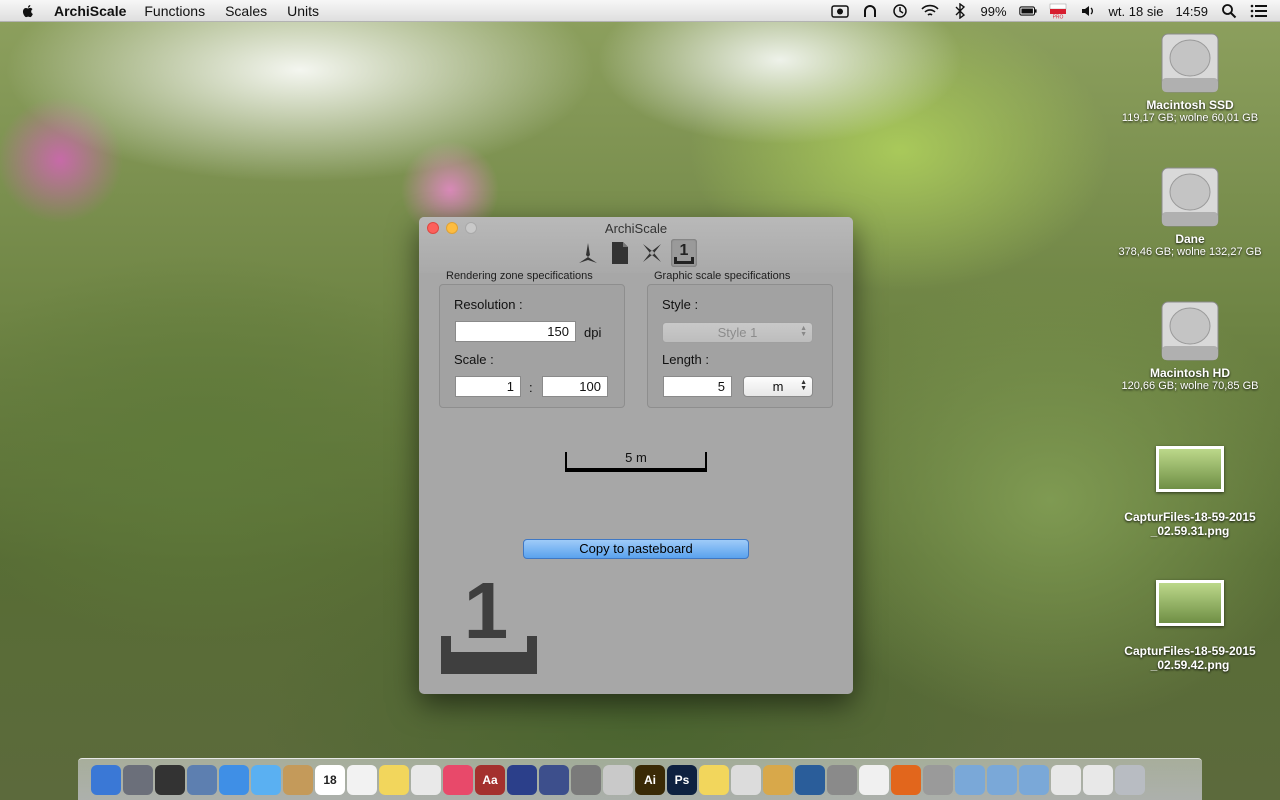  I want to click on battery-percent: 99%, so click(994, 11).